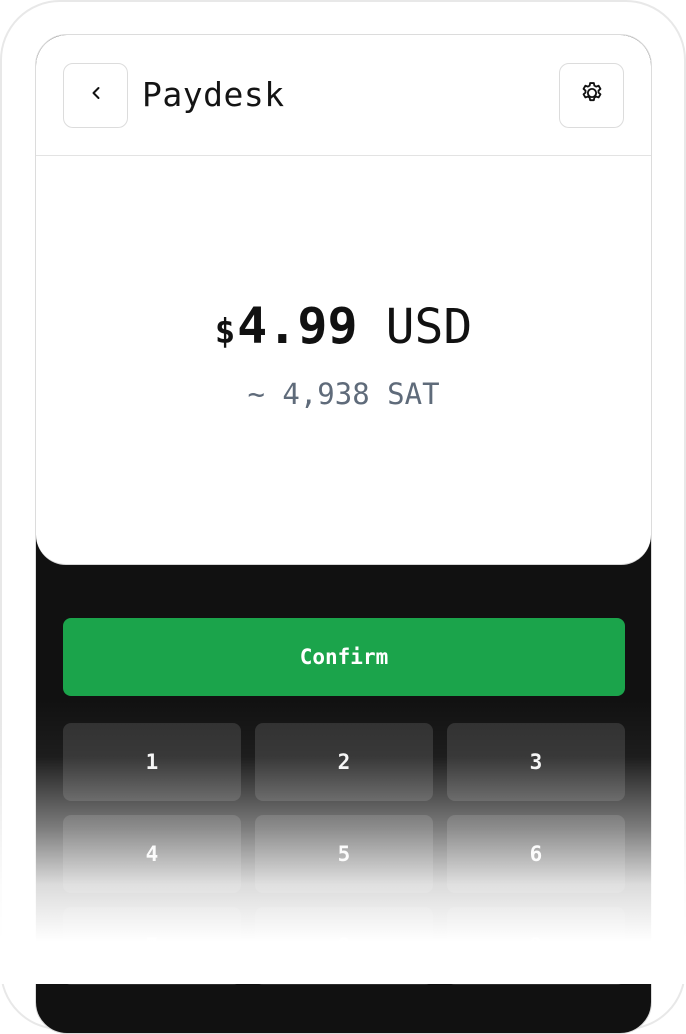 Image resolution: width=686 pixels, height=1034 pixels. Describe the element at coordinates (536, 946) in the screenshot. I see `key-9: 9` at that location.